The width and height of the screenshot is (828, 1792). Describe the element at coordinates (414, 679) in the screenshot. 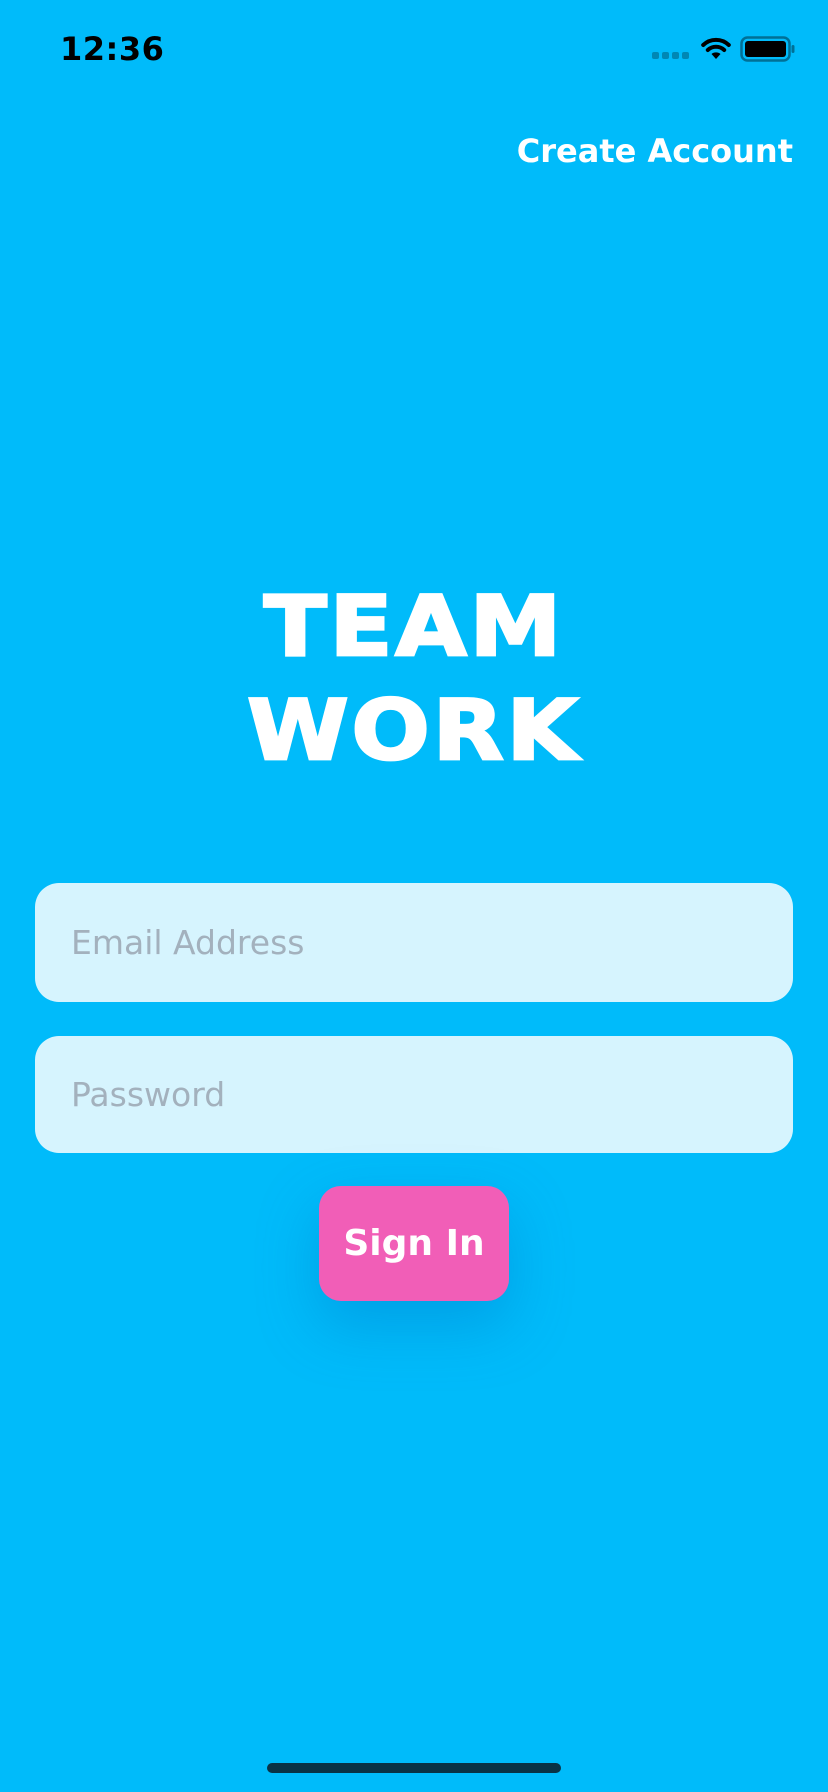

I see `teamwork-logo: TEAM WORK` at that location.